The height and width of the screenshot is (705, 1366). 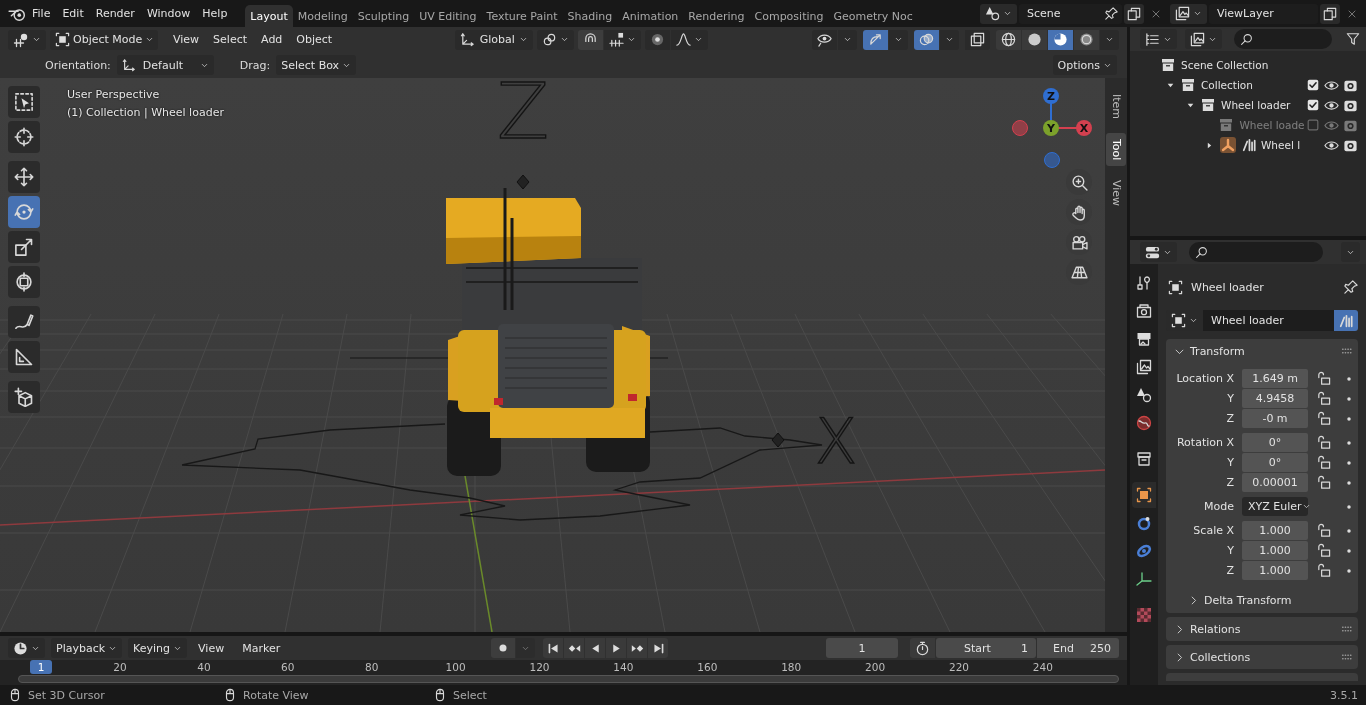 What do you see at coordinates (1260, 105) in the screenshot?
I see `tree-item: Wheel loader` at bounding box center [1260, 105].